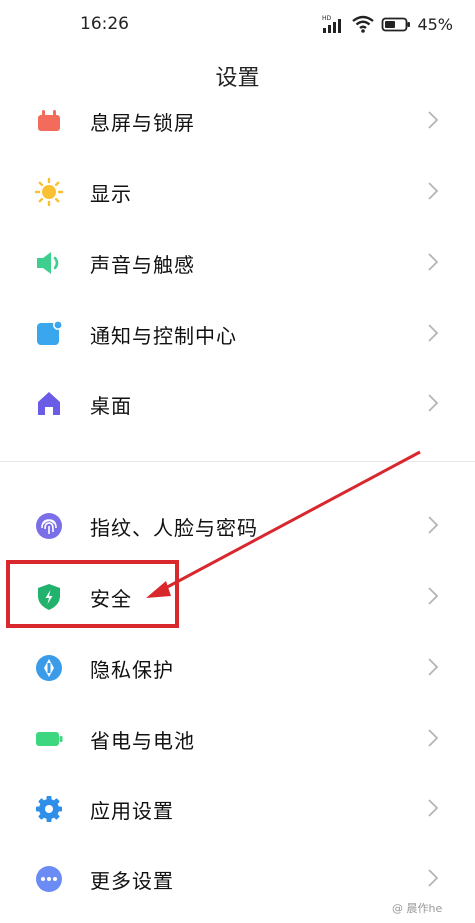 The height and width of the screenshot is (923, 475). What do you see at coordinates (237, 461) in the screenshot?
I see `section-divider` at bounding box center [237, 461].